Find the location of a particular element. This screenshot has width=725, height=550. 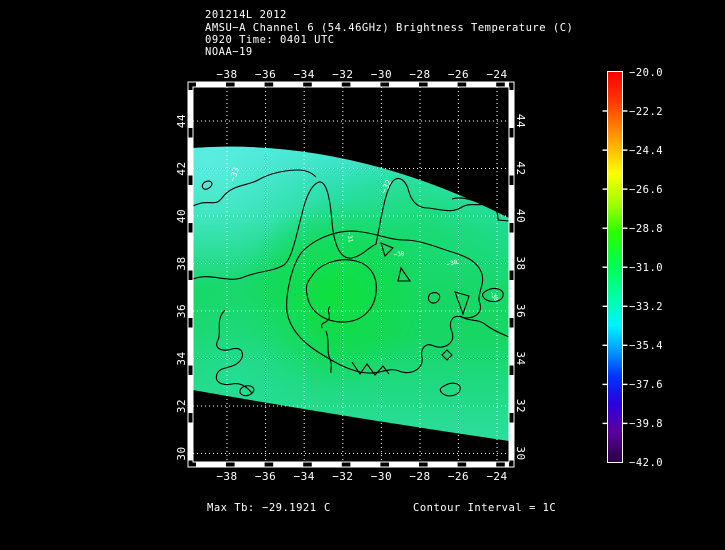

storm-id-text: 201214L 2012 is located at coordinates (246, 15).